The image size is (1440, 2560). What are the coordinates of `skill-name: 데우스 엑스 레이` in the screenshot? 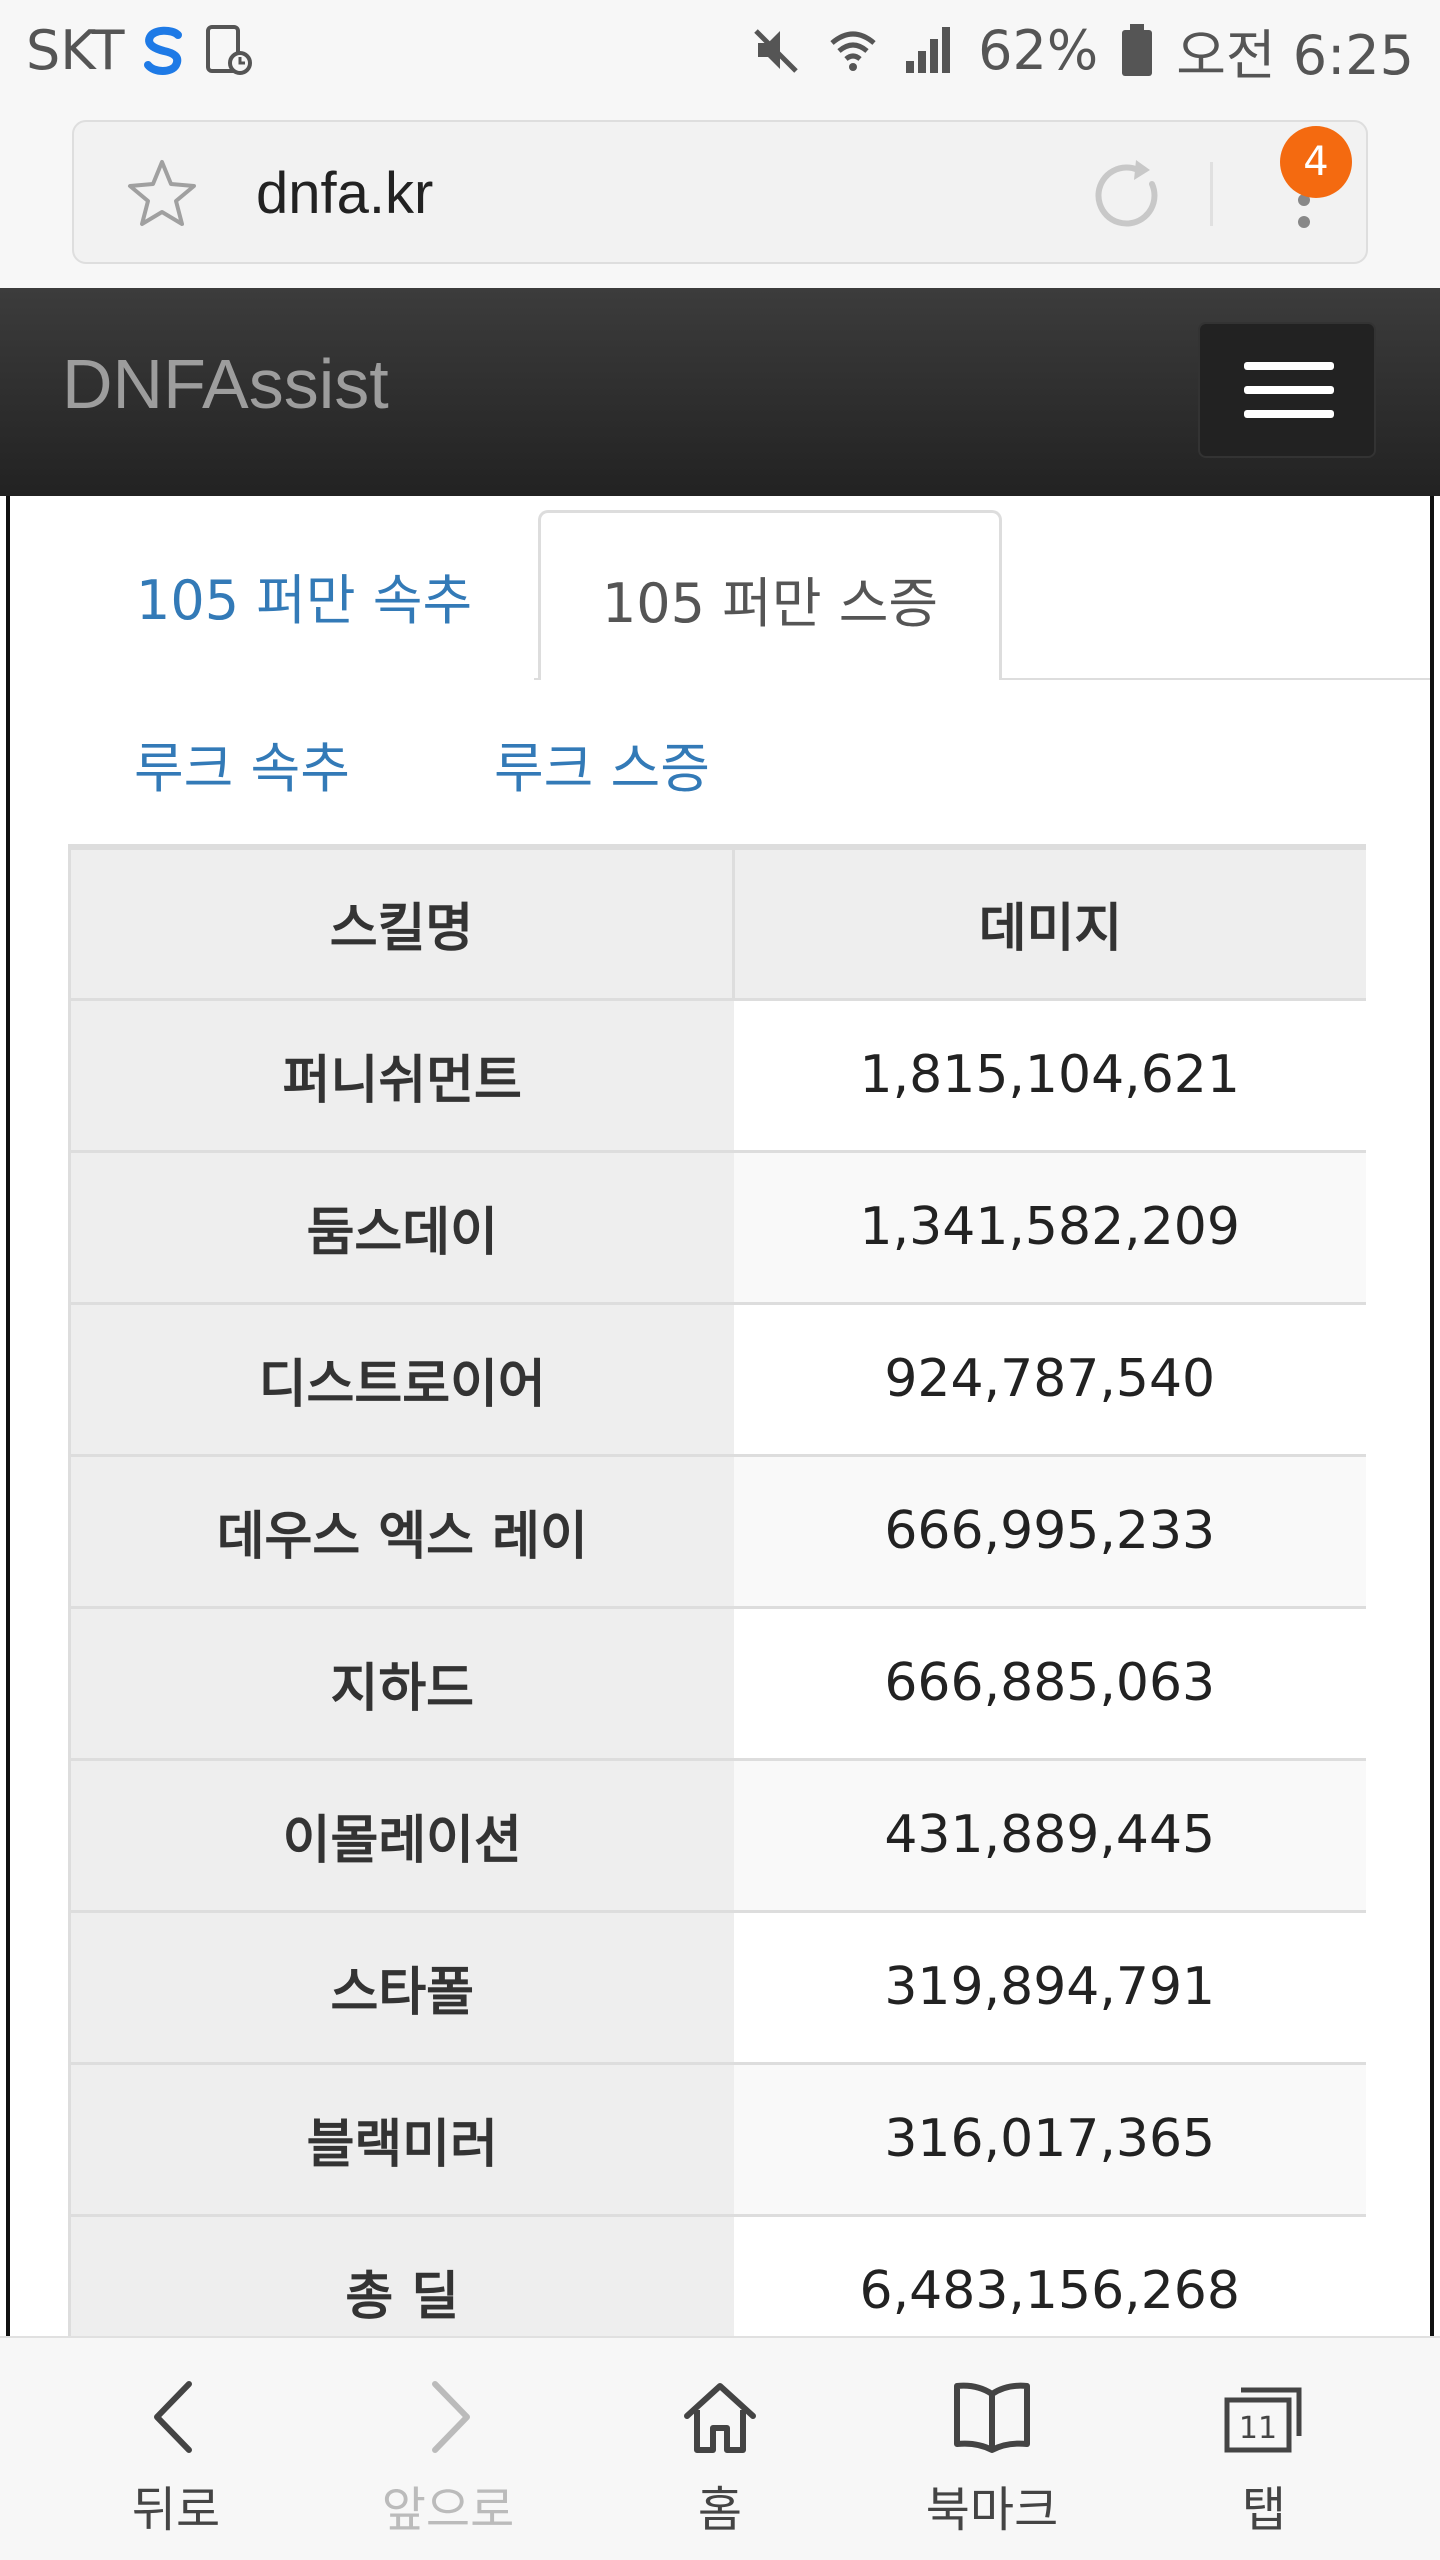 It's located at (401, 1532).